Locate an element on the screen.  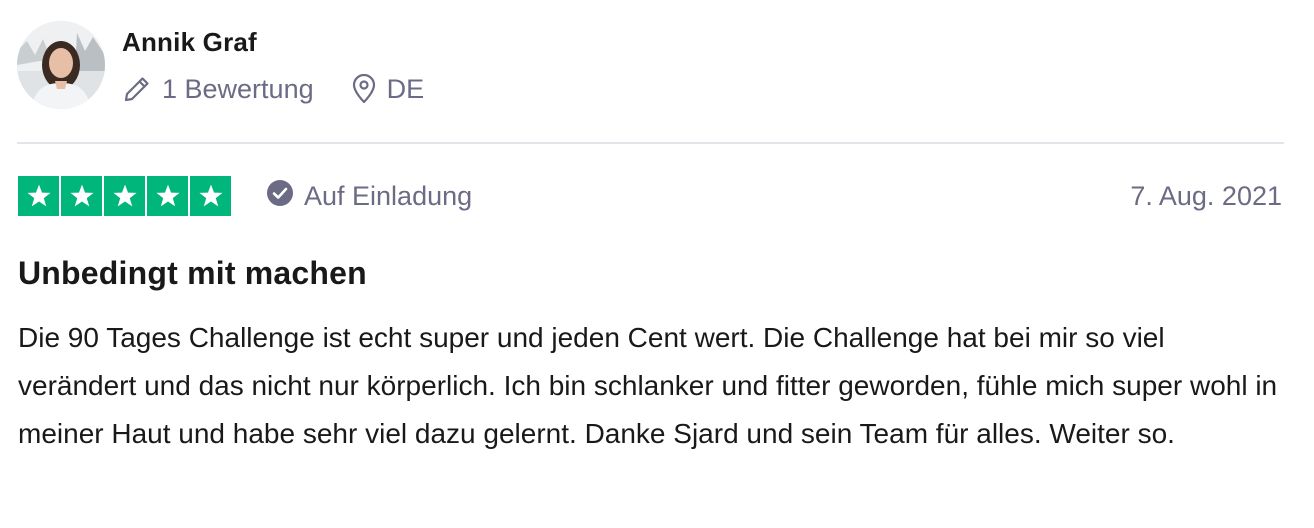
reviews-count-label: 1 Bewertung is located at coordinates (238, 89).